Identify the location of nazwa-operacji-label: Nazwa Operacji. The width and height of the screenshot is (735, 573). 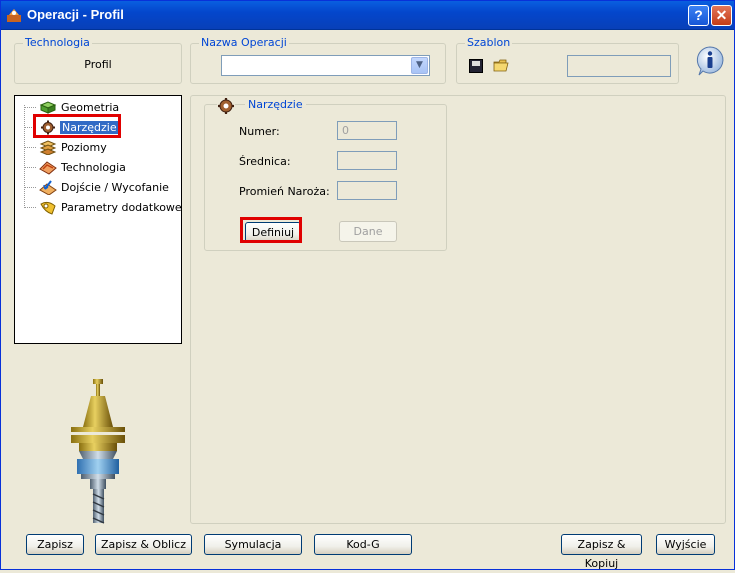
(244, 42).